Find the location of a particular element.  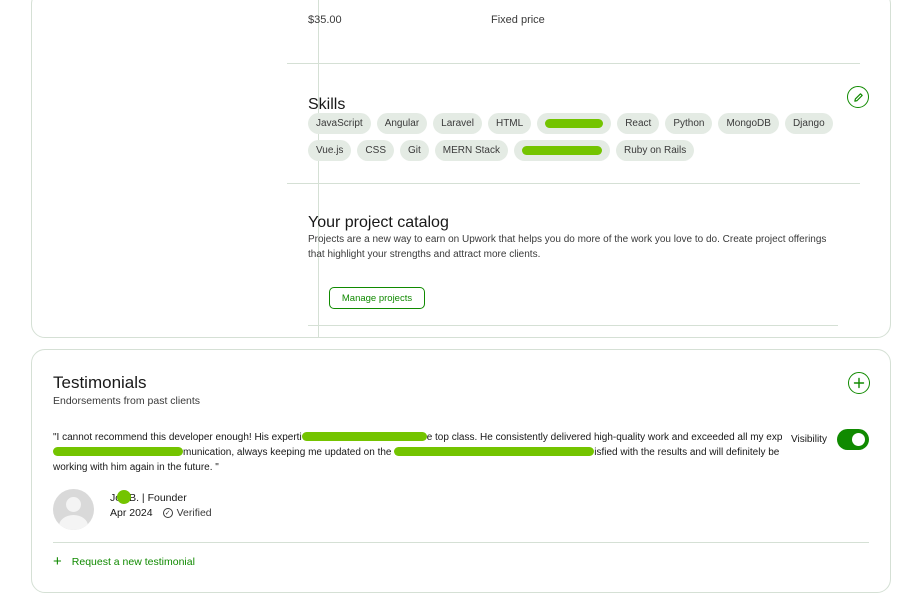

visibility-toggle is located at coordinates (853, 439).